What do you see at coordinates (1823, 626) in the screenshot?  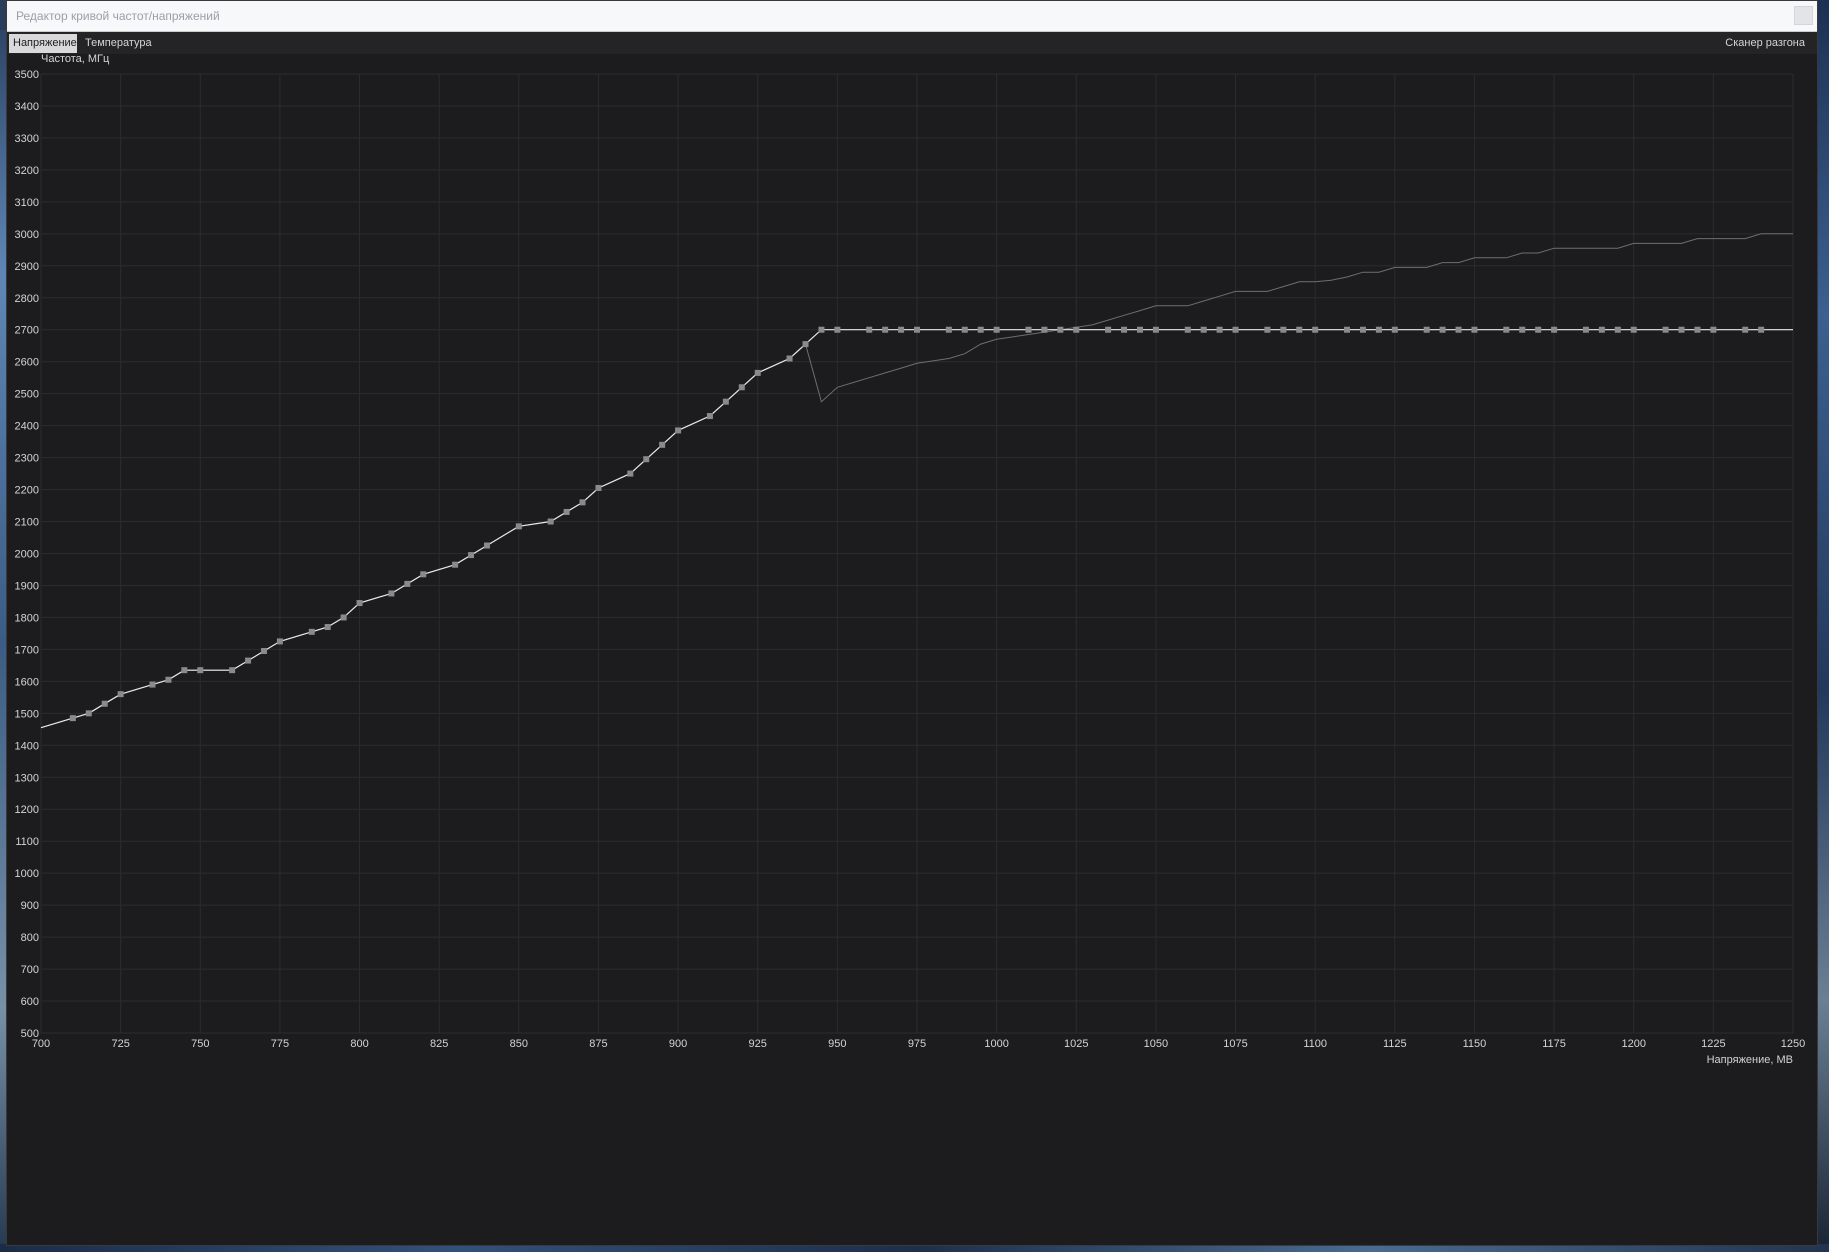 I see `desktop-background-right` at bounding box center [1823, 626].